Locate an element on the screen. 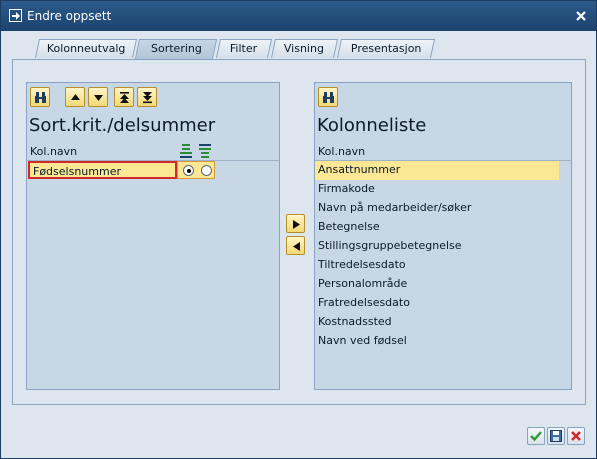 Image resolution: width=597 pixels, height=459 pixels. cancel-button is located at coordinates (576, 436).